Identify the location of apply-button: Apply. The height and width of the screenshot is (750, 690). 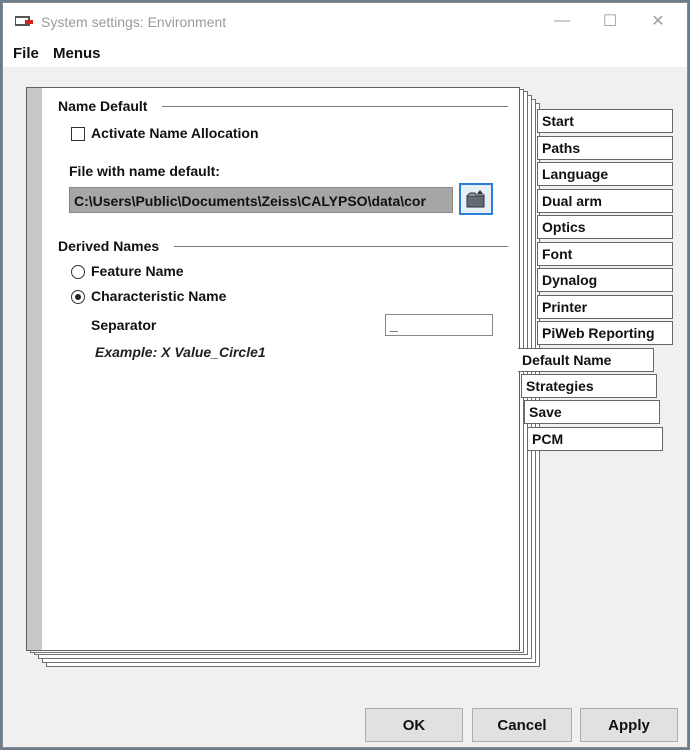
(629, 725).